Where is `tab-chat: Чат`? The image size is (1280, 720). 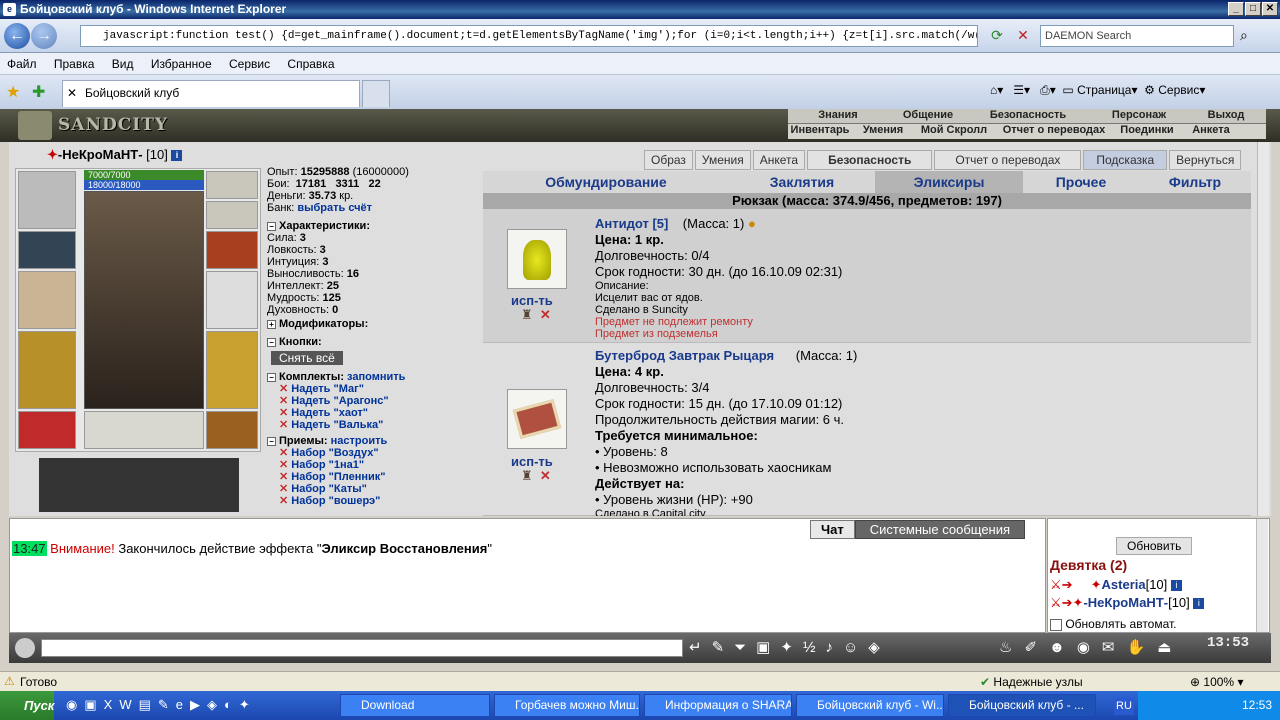 tab-chat: Чат is located at coordinates (832, 529).